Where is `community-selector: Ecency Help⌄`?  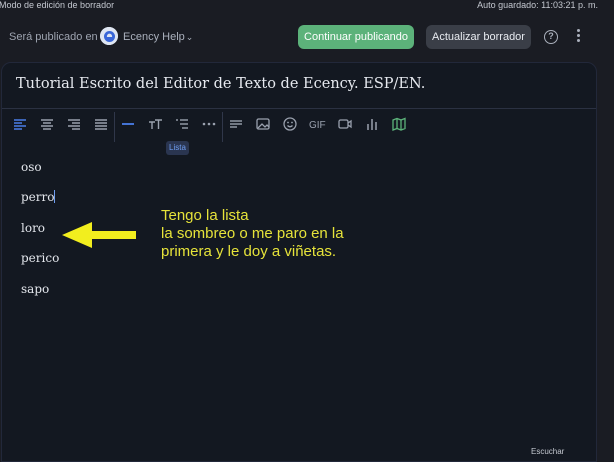
community-selector: Ecency Help⌄ is located at coordinates (158, 37).